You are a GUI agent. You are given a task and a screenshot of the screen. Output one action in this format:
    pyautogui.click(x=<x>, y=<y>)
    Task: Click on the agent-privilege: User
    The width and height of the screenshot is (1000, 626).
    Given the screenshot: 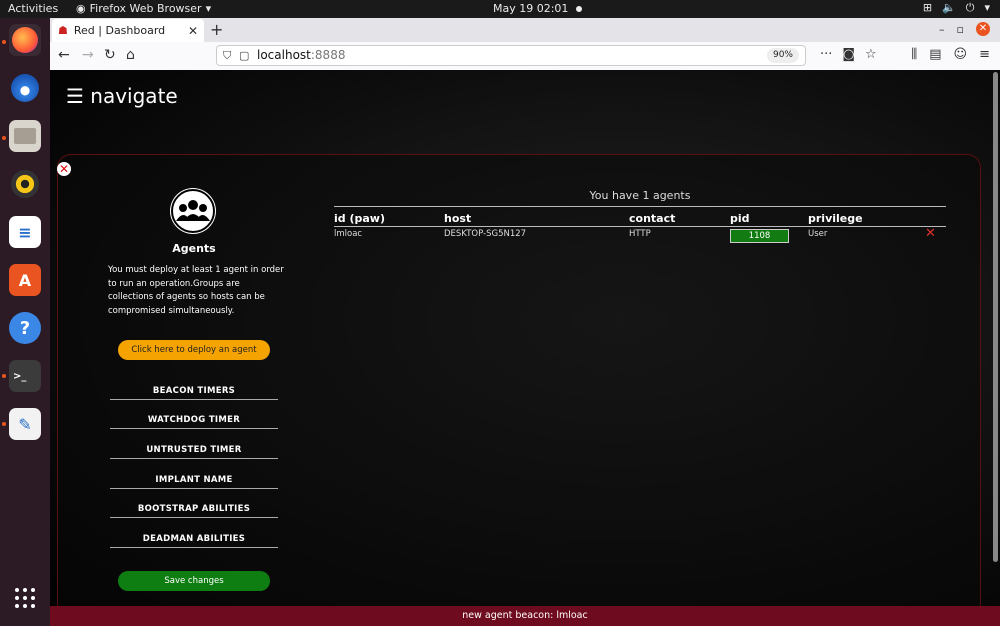 What is the action you would take?
    pyautogui.click(x=818, y=234)
    